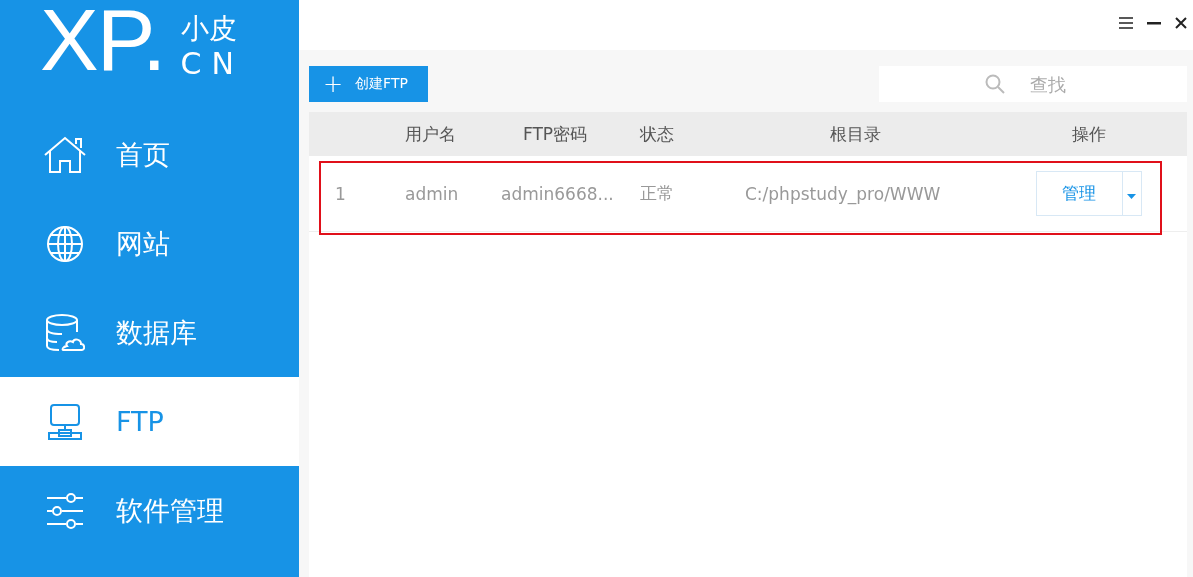 The width and height of the screenshot is (1193, 577). What do you see at coordinates (1088, 134) in the screenshot?
I see `action-header: 操作` at bounding box center [1088, 134].